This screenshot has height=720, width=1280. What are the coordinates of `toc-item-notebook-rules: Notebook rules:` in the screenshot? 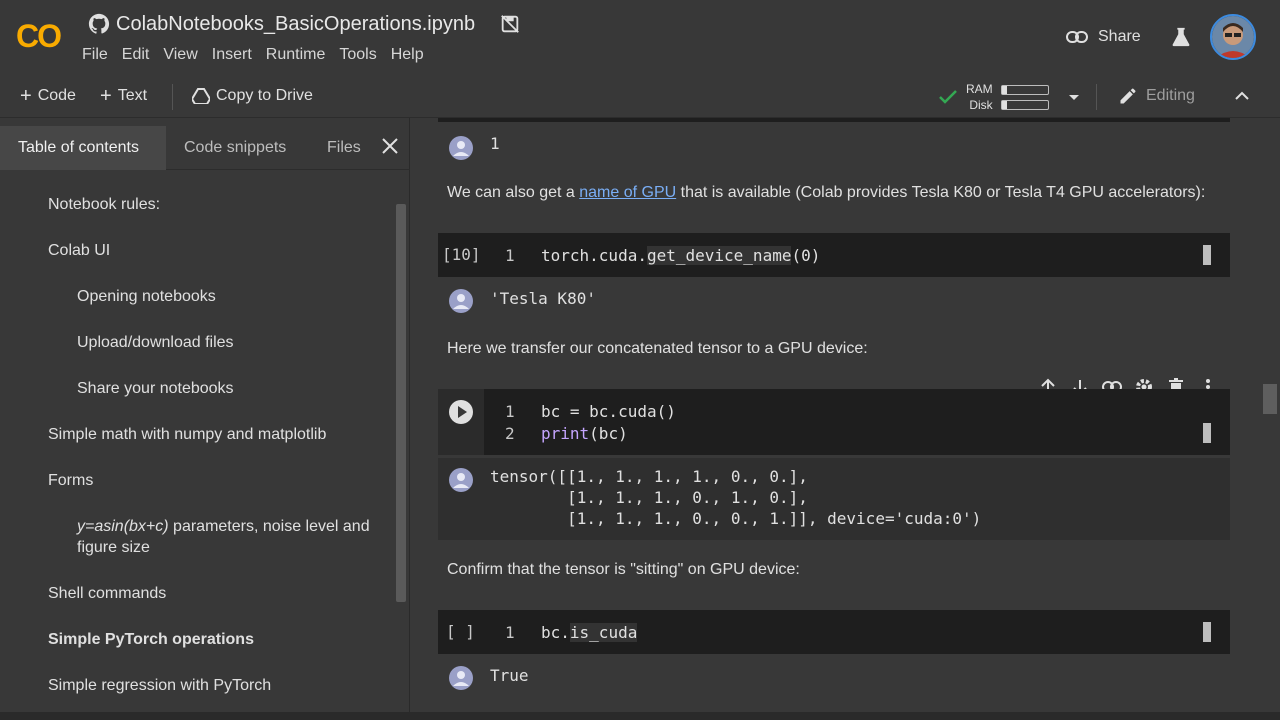 It's located at (104, 204).